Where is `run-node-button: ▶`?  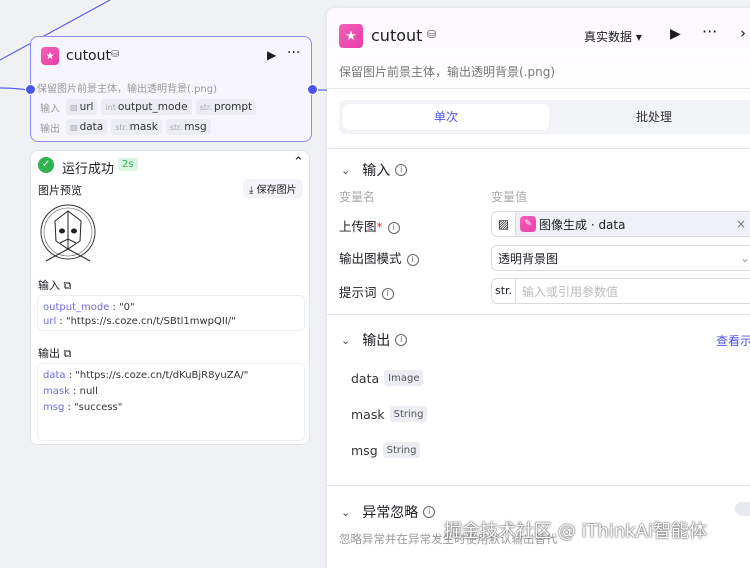
run-node-button: ▶ is located at coordinates (271, 55).